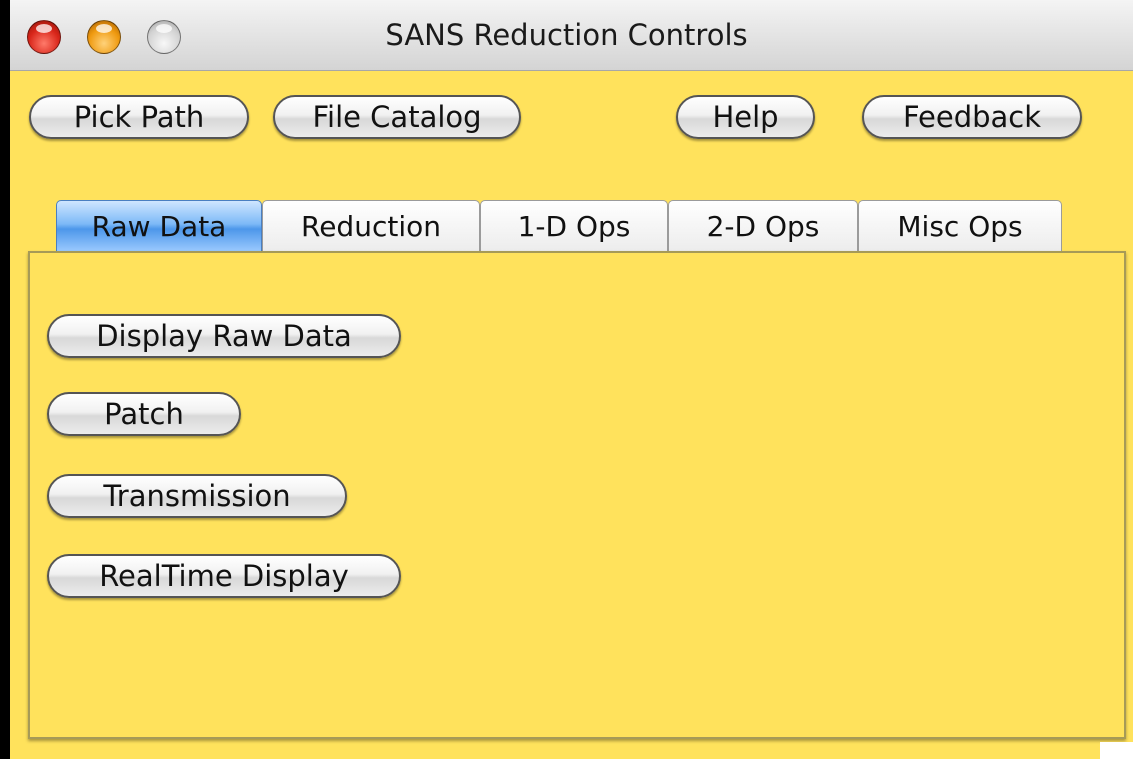 The height and width of the screenshot is (759, 1133). Describe the element at coordinates (397, 117) in the screenshot. I see `file-catalog-button: File Catalog` at that location.